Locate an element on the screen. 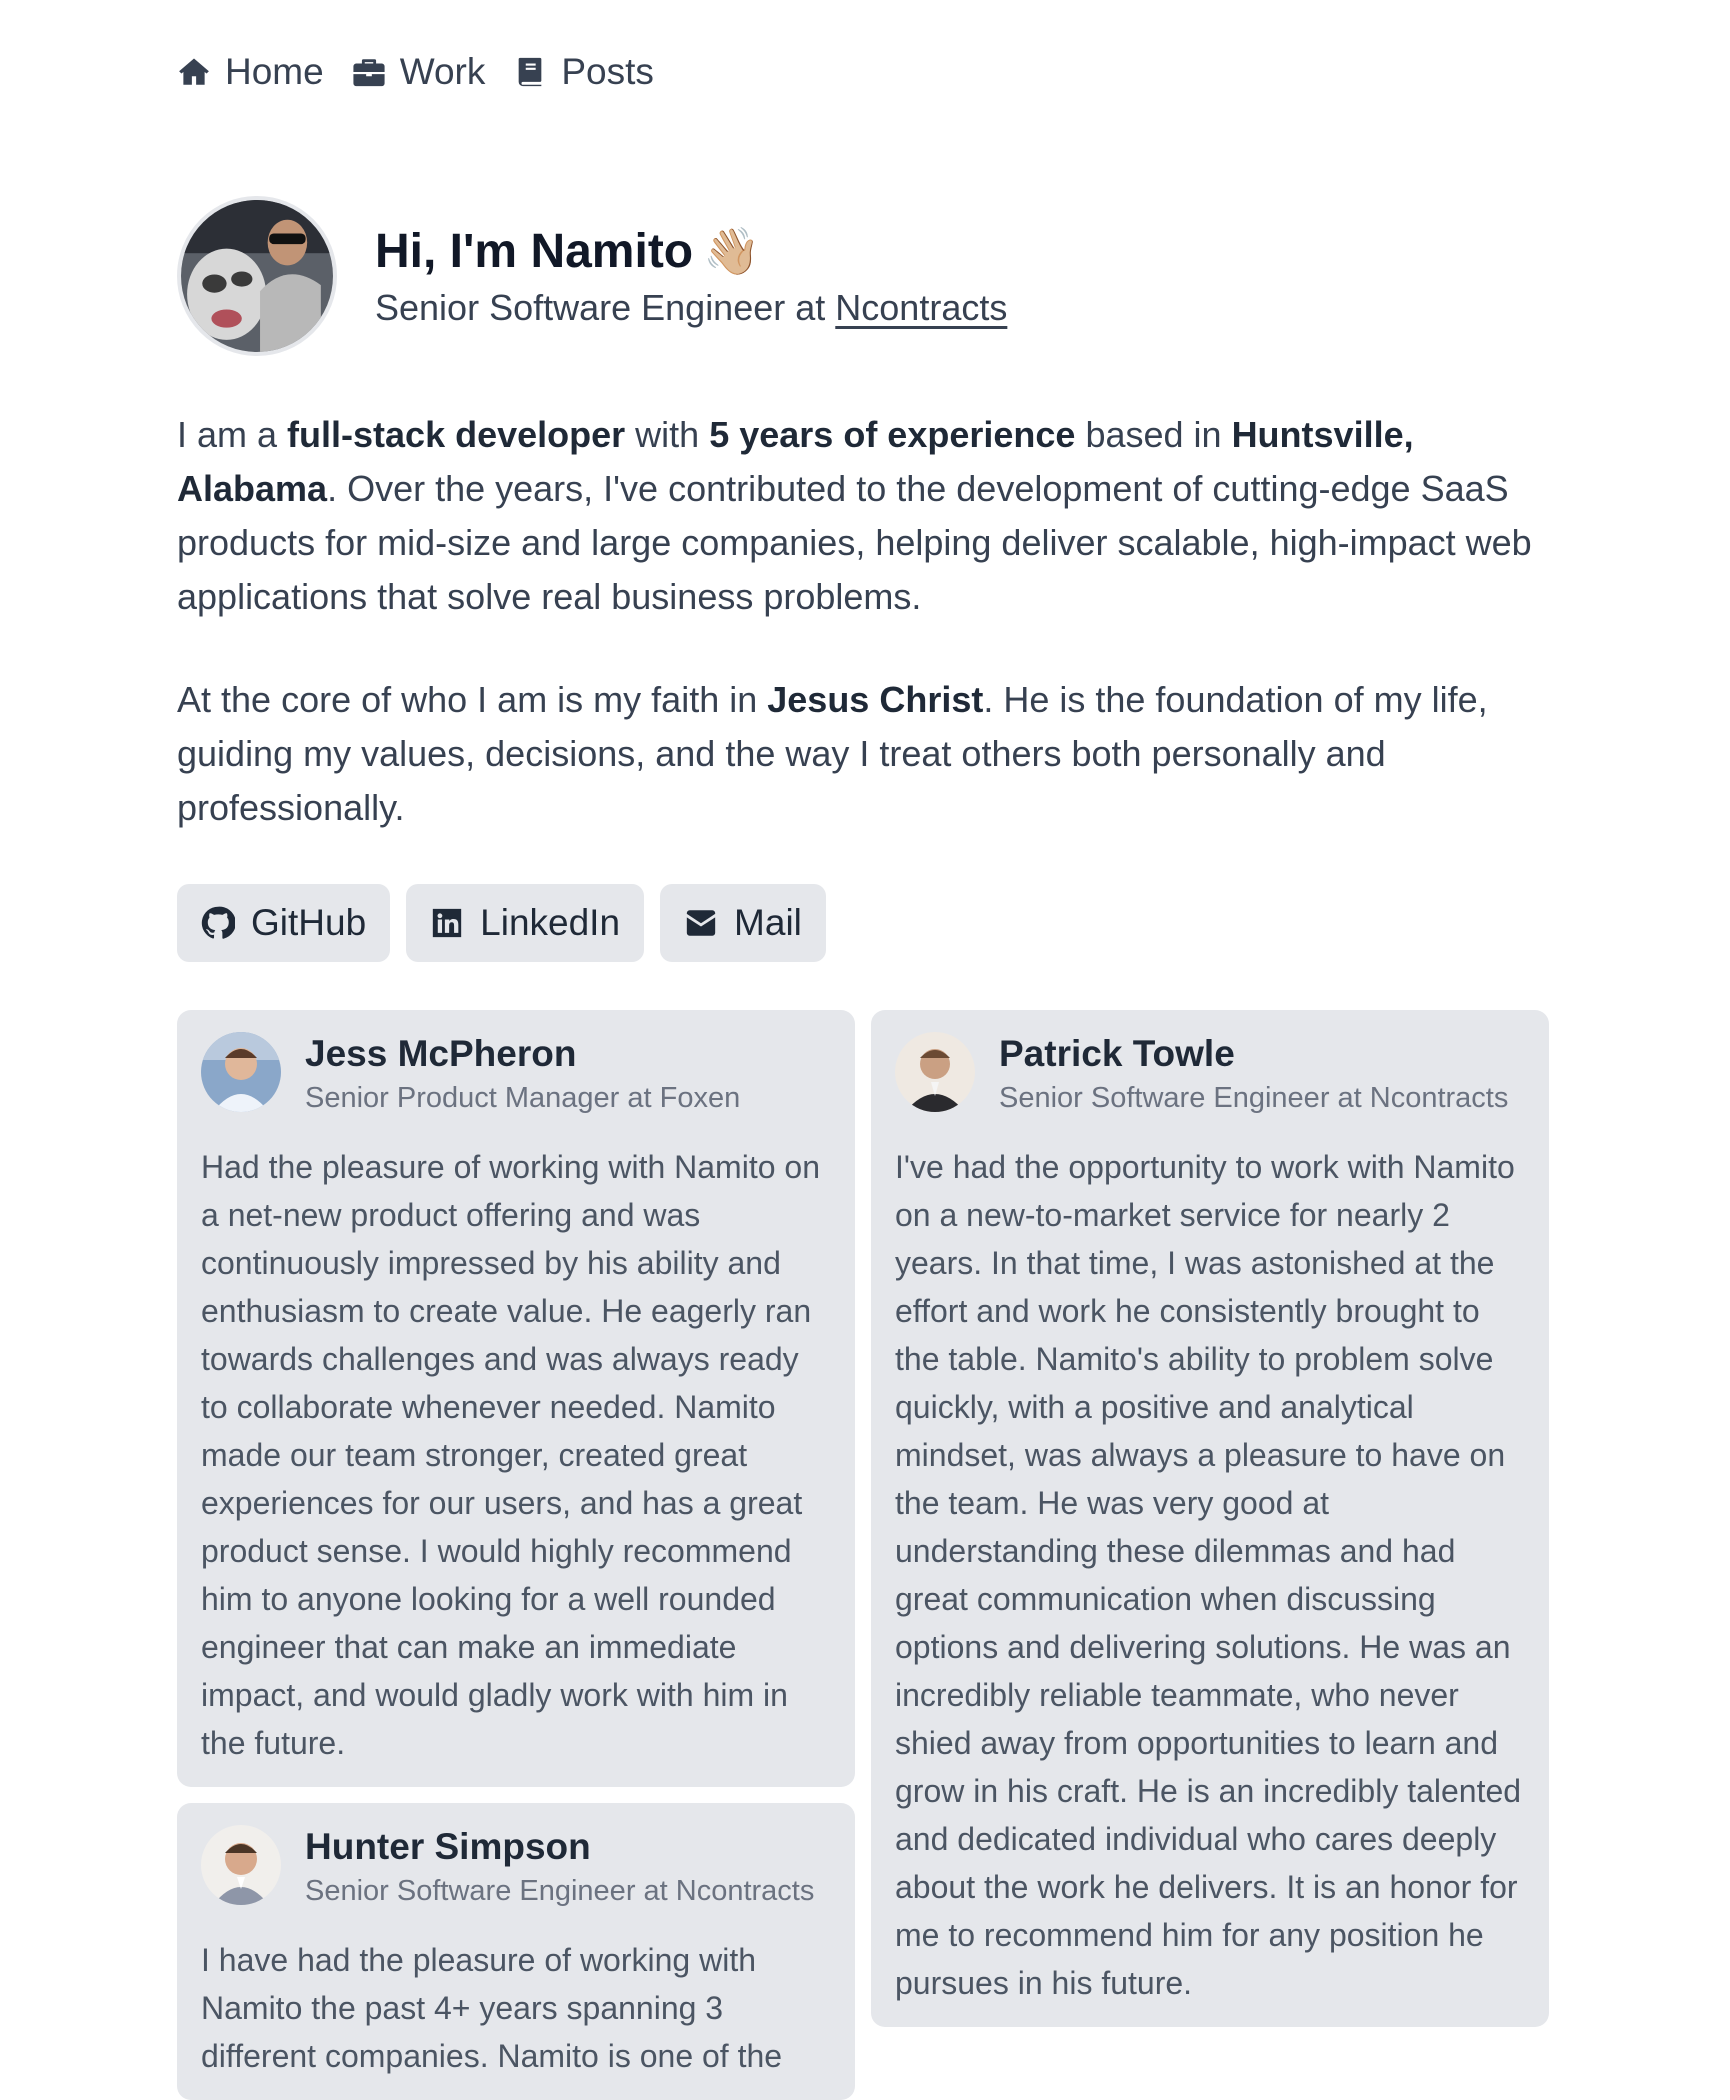 The width and height of the screenshot is (1730, 2100). company-link: Ncontracts is located at coordinates (921, 307).